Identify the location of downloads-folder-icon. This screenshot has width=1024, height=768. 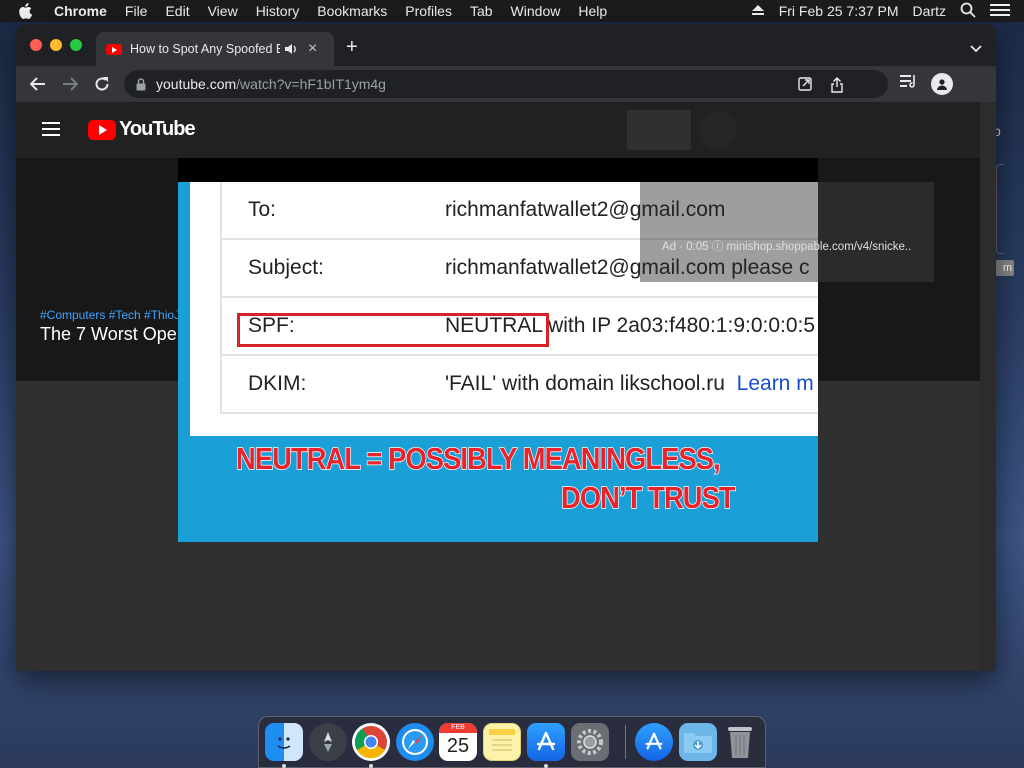
(698, 742).